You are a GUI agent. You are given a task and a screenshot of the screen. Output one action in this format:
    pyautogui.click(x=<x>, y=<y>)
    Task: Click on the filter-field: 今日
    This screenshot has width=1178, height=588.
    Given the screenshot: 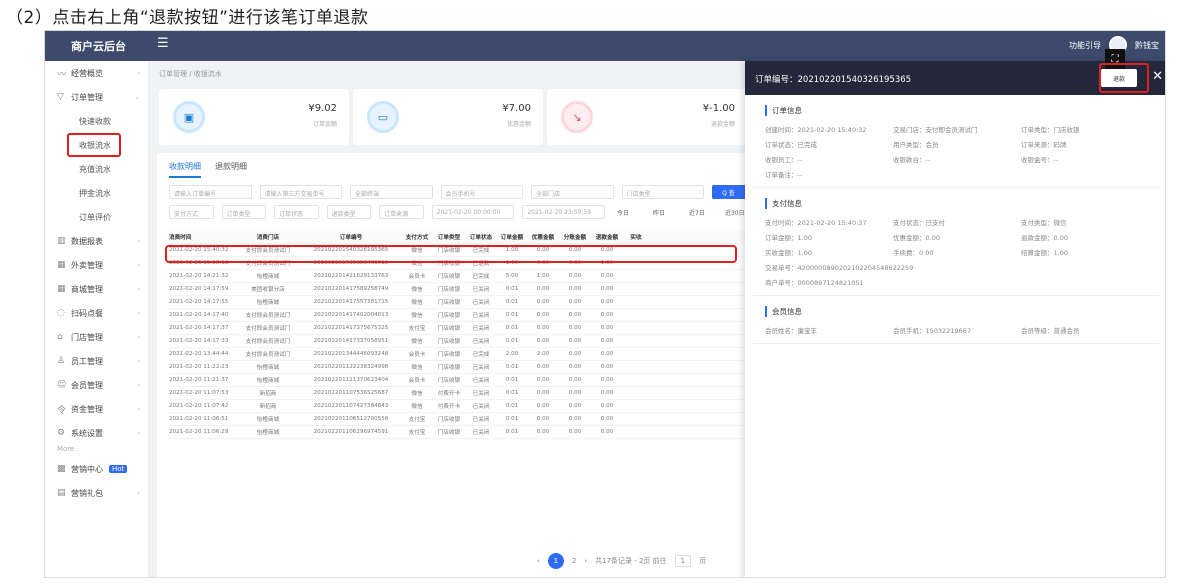 What is the action you would take?
    pyautogui.click(x=627, y=212)
    